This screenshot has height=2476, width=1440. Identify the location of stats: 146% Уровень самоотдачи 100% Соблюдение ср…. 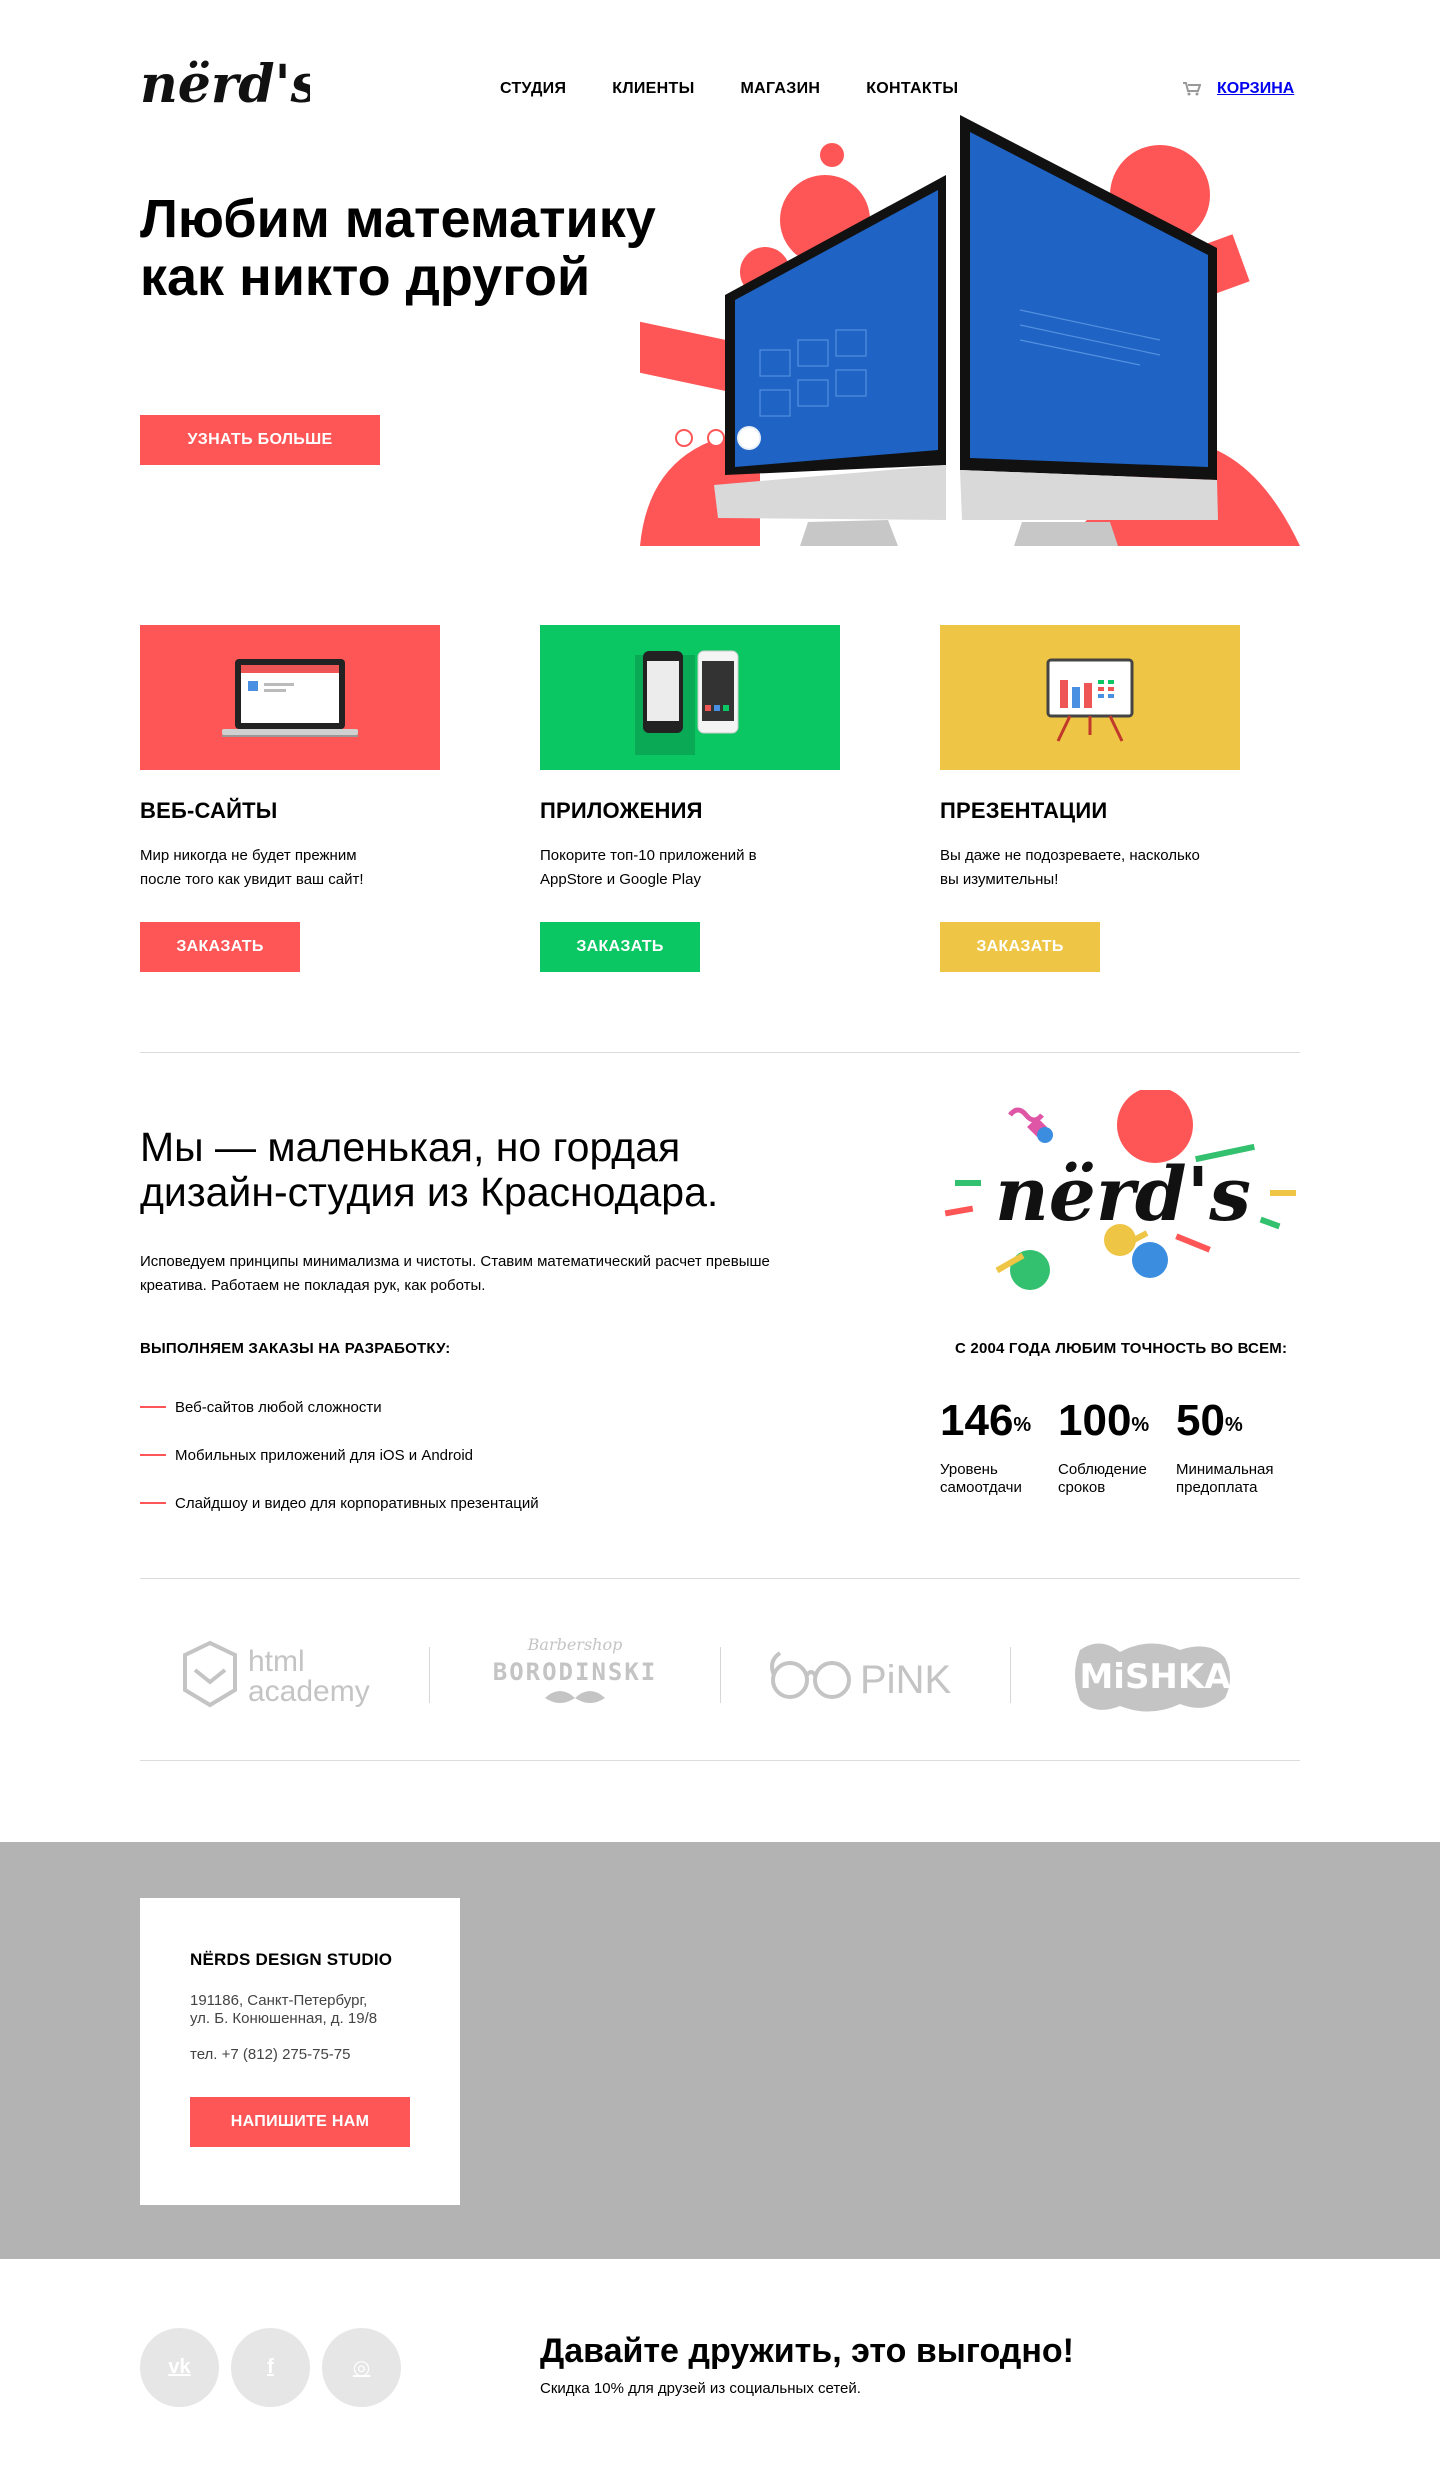
(1117, 1446).